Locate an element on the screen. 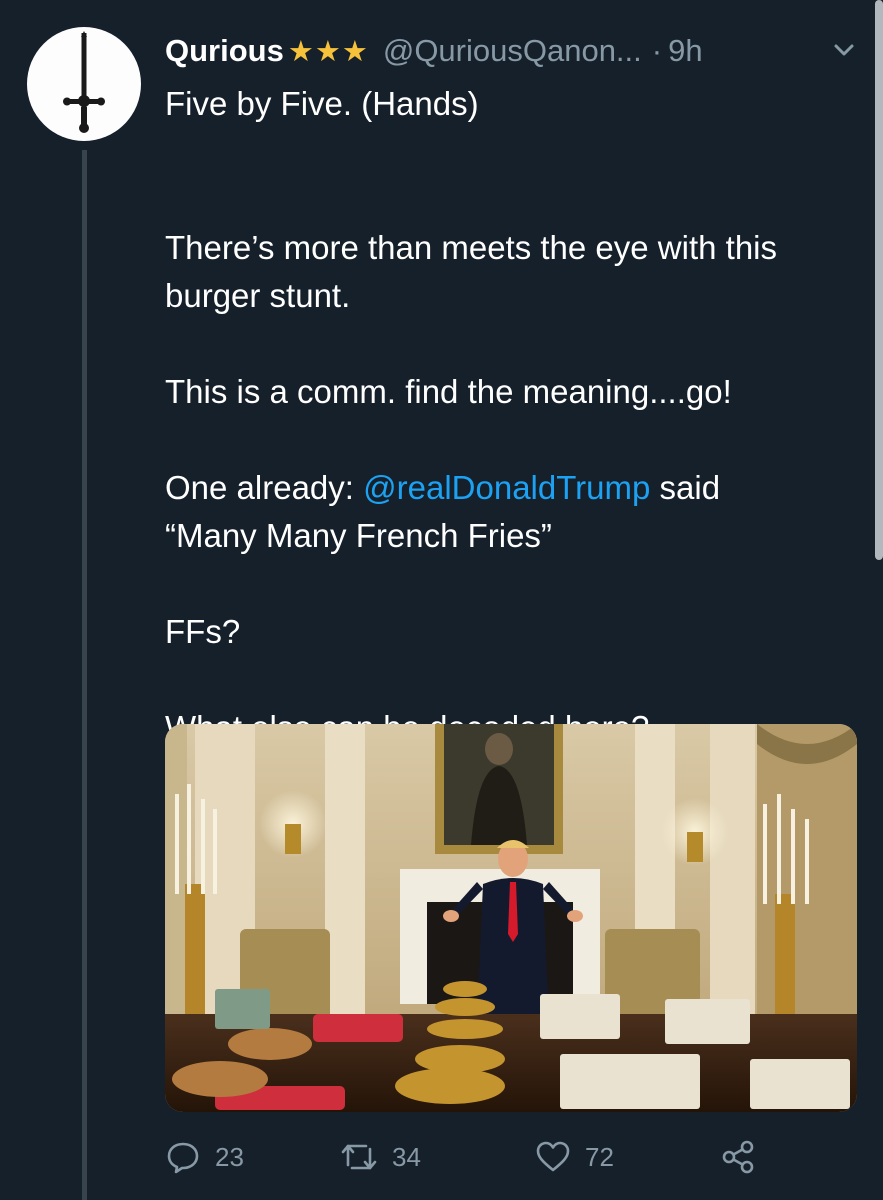 Image resolution: width=883 pixels, height=1200 pixels. tweet-line: FFs? is located at coordinates (203, 631).